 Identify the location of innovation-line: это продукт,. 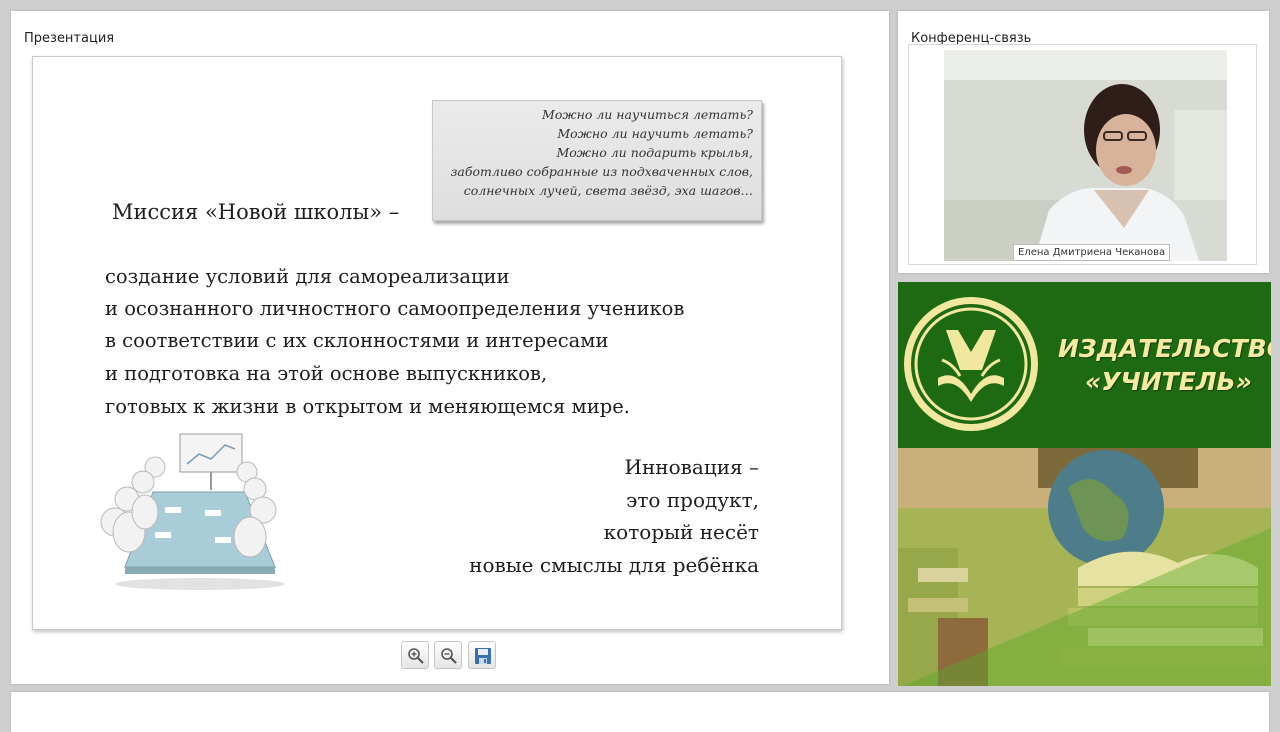
(692, 500).